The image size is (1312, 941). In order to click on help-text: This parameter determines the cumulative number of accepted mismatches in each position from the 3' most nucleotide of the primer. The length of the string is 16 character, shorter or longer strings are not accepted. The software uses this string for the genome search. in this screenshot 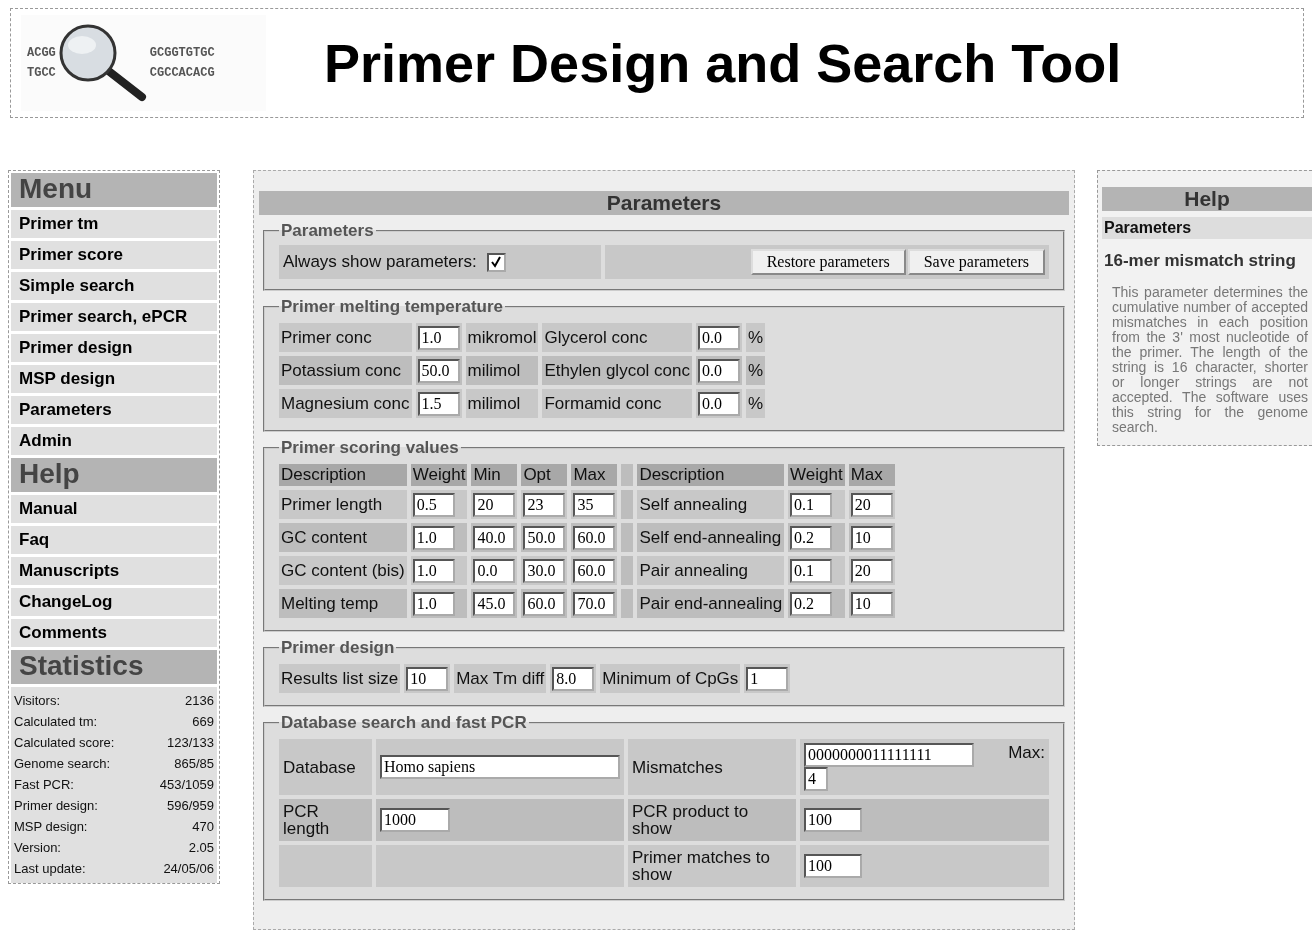, I will do `click(1210, 360)`.